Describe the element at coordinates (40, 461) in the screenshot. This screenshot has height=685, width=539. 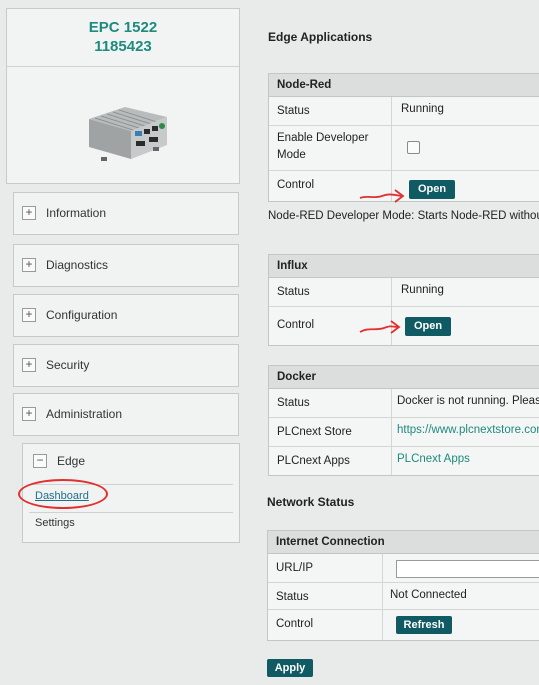
I see `collapse-icon: −` at that location.